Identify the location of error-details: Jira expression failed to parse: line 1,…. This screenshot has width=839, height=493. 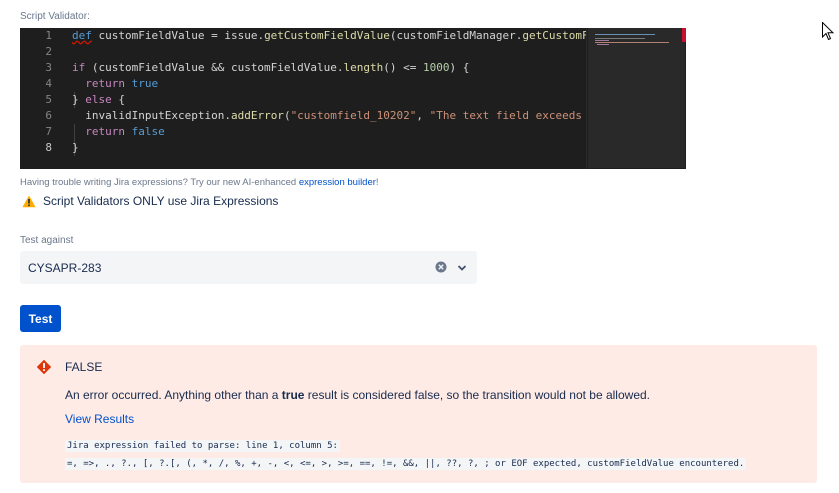
(406, 455).